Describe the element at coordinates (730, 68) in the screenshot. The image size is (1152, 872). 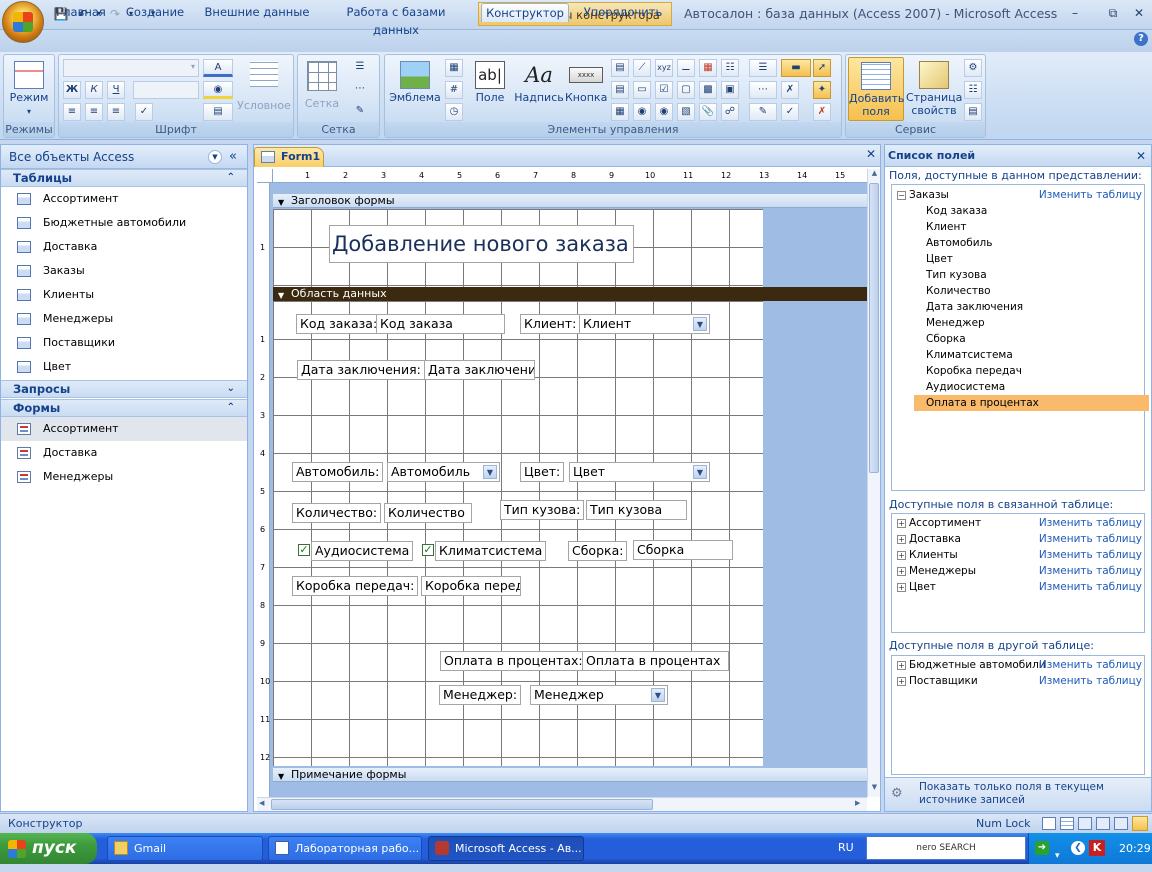
I see `subform-icon: ☷` at that location.